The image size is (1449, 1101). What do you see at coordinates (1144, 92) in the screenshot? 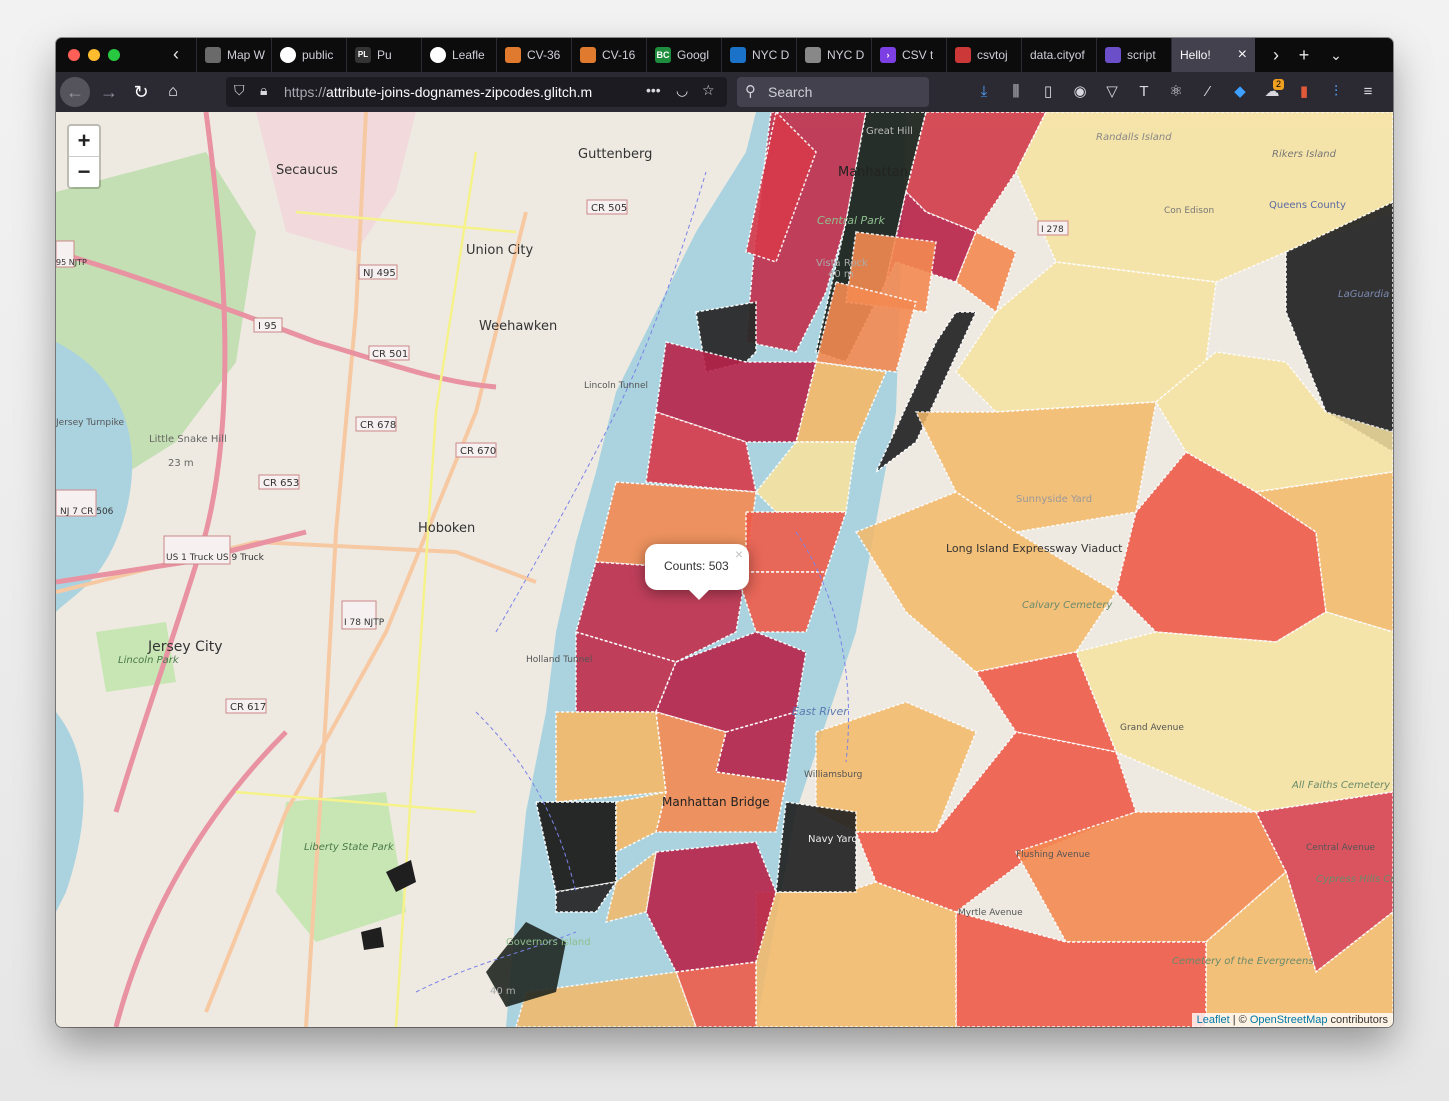
I see `text-extension-icon: T` at bounding box center [1144, 92].